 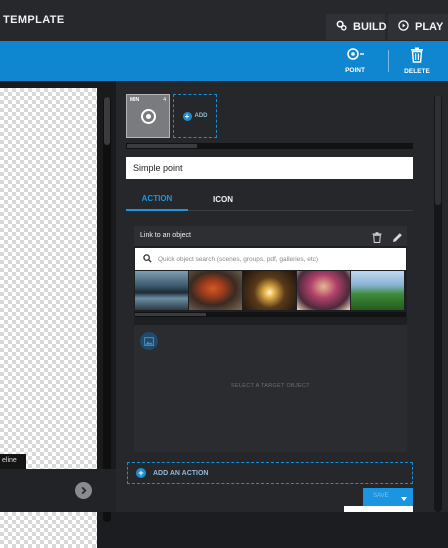 I want to click on object-thumbnail-green-field, so click(x=377, y=290).